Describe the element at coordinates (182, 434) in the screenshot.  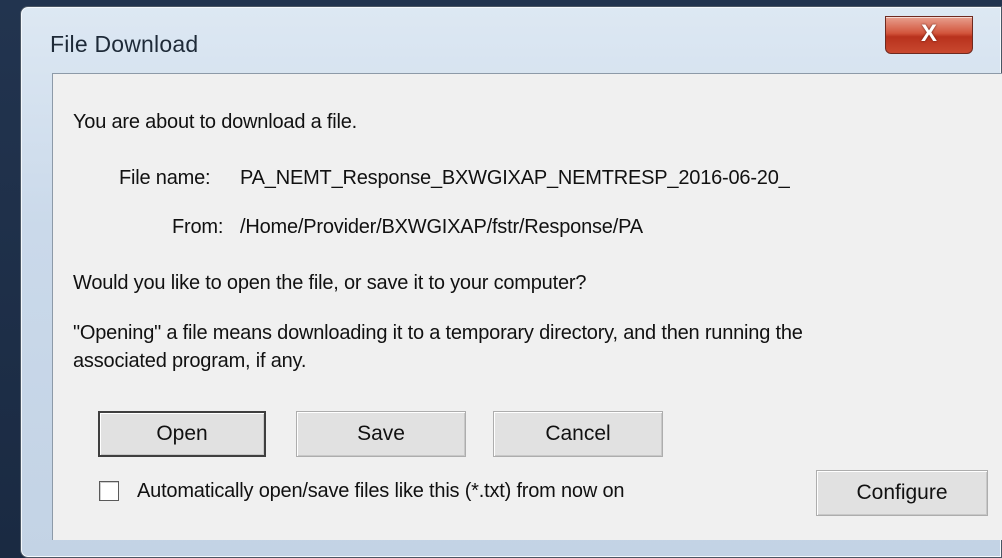
I see `open-button: Open` at that location.